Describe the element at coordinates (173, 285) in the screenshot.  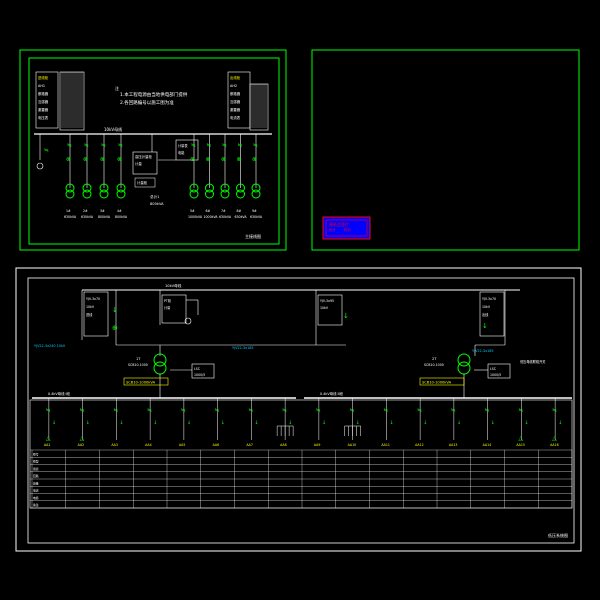
I see `hv-bus-bottom-label: 10kV母线` at that location.